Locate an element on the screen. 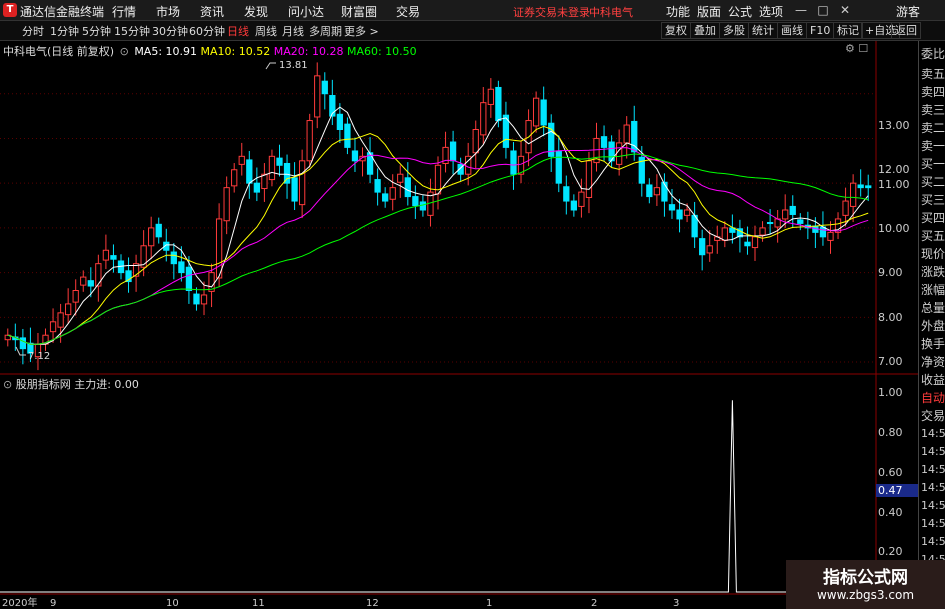  price-tick: 7.00 is located at coordinates (890, 361).